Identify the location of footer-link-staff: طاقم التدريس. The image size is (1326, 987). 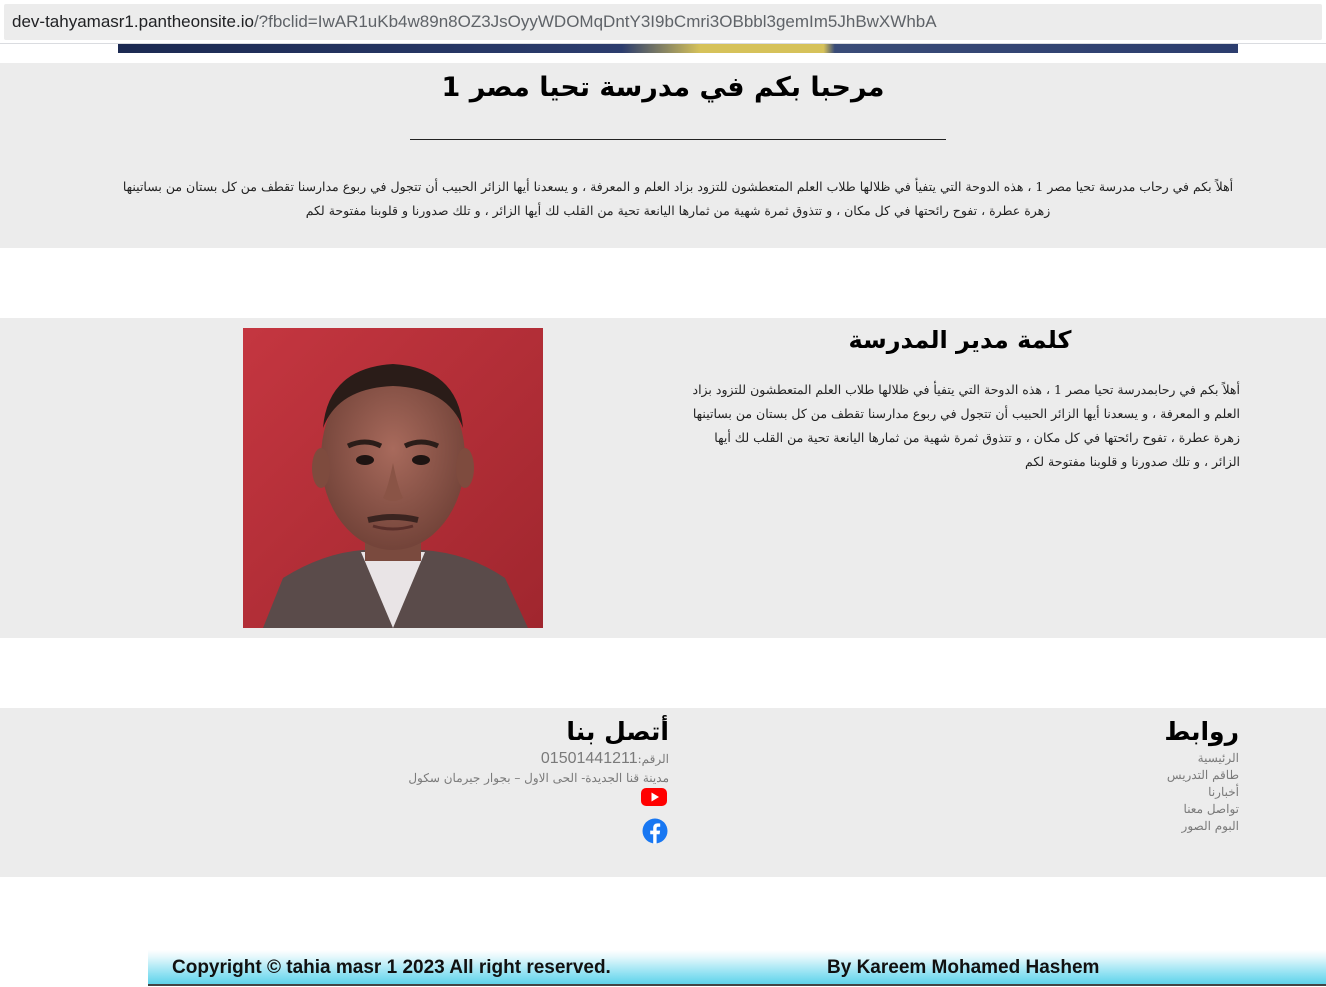
(1119, 775).